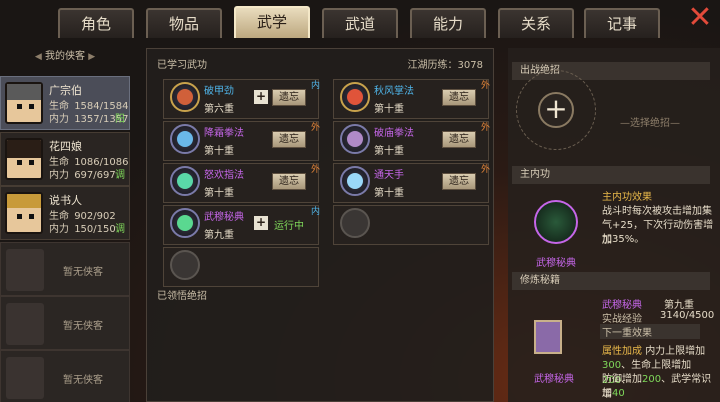 The image size is (720, 402). I want to click on tab-martial-arts: 武学, so click(272, 22).